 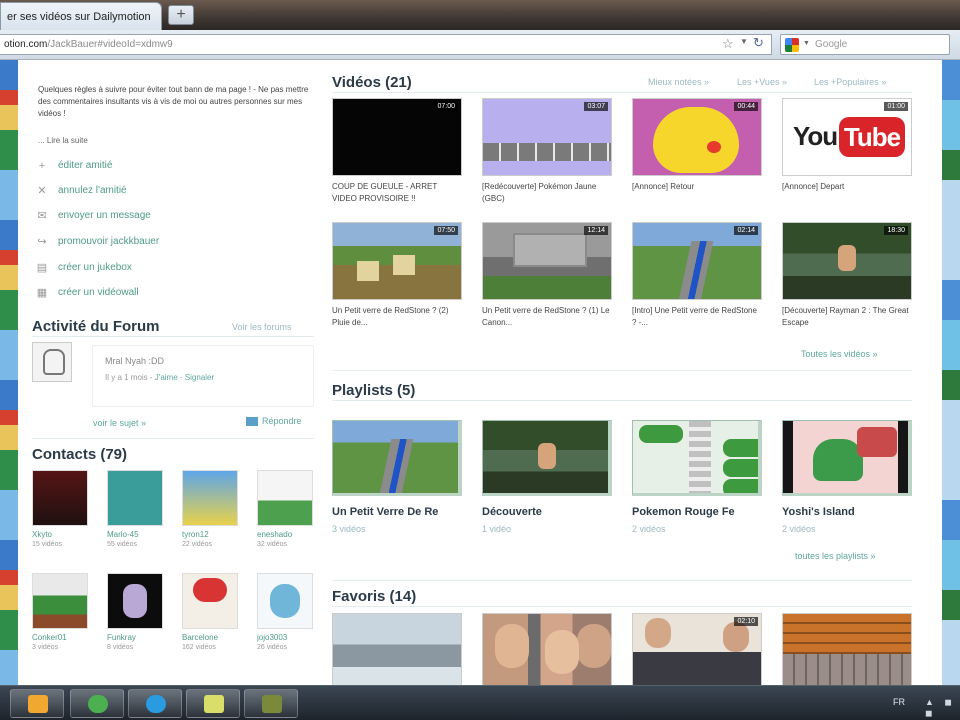 What do you see at coordinates (697, 261) in the screenshot?
I see `video-thumbnail: 02:14` at bounding box center [697, 261].